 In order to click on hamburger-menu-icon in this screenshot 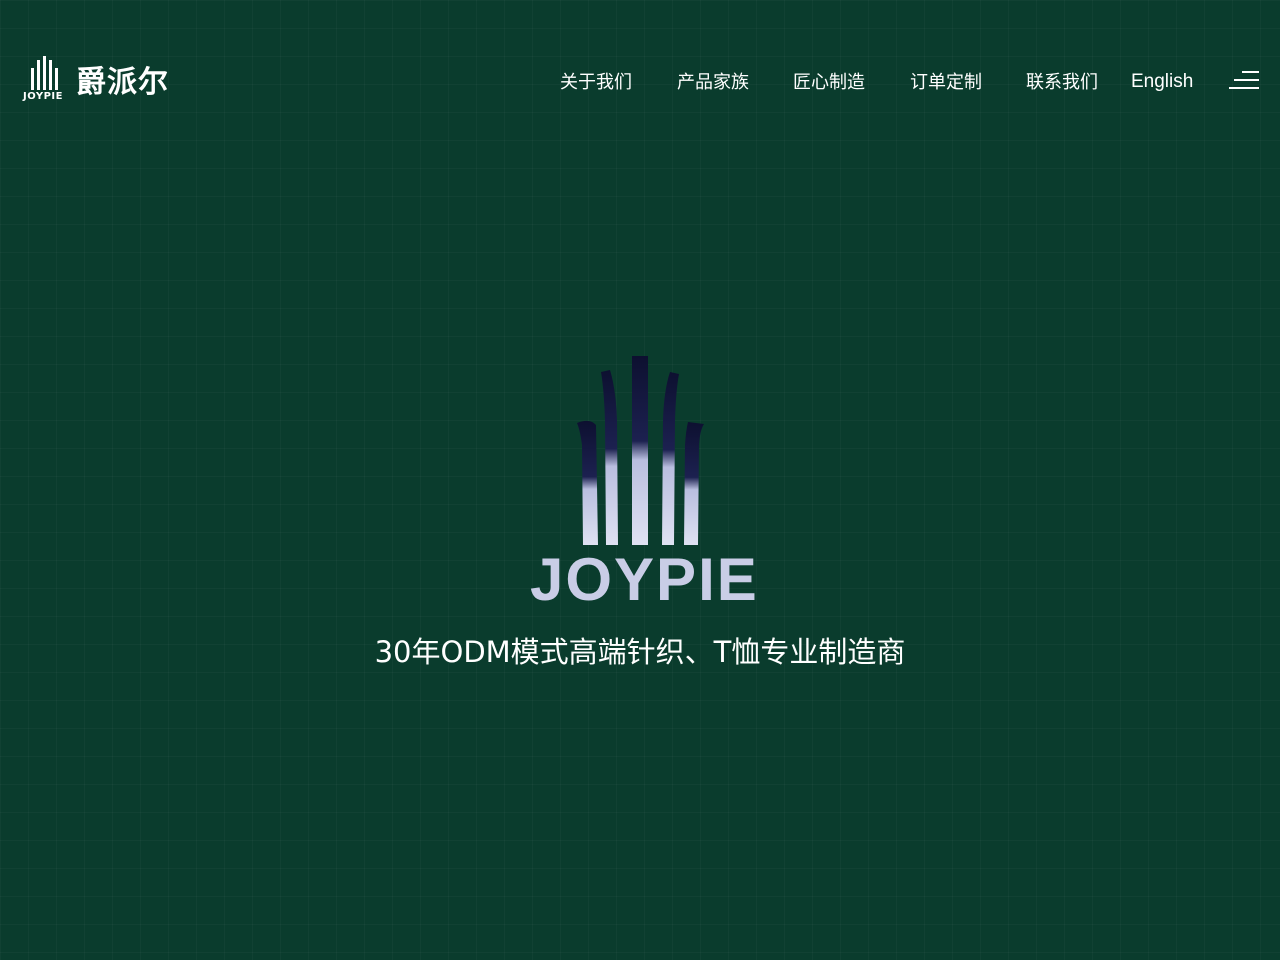, I will do `click(1244, 80)`.